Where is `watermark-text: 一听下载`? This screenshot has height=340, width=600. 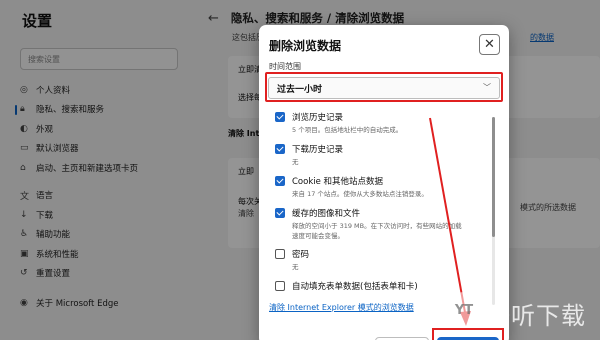 watermark-text: 一听下载 is located at coordinates (536, 316).